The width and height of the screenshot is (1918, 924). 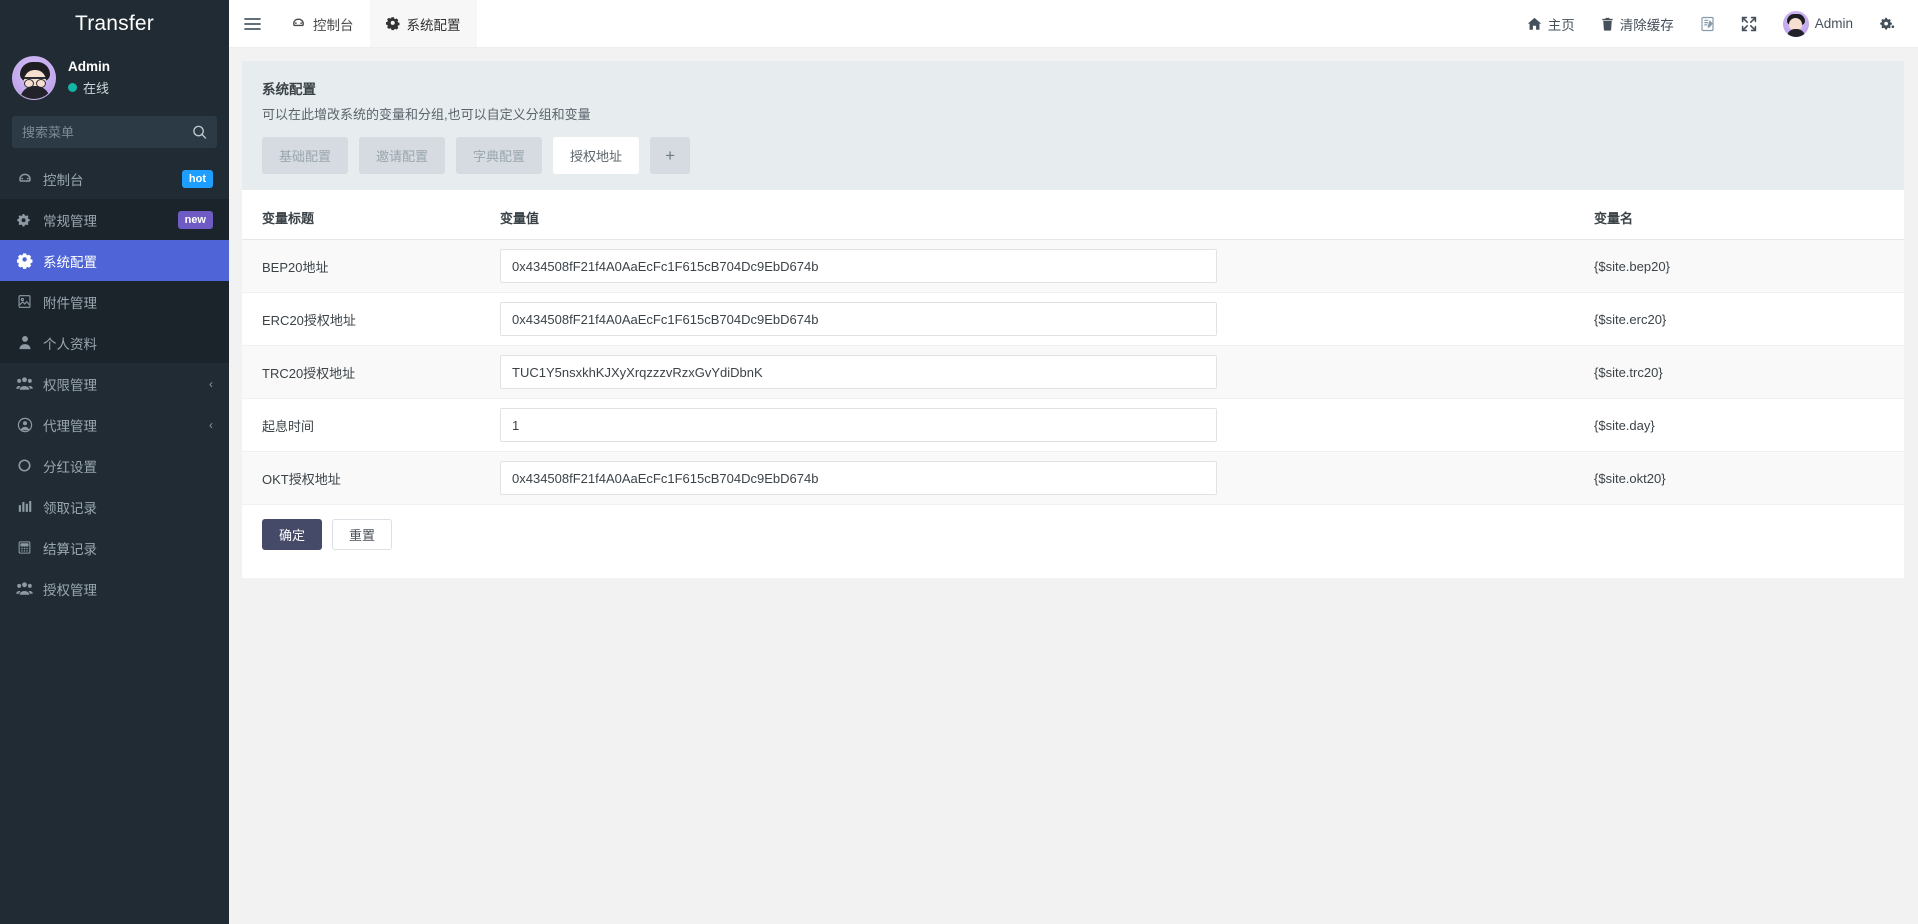 I want to click on home-button: 主页, so click(x=1551, y=24).